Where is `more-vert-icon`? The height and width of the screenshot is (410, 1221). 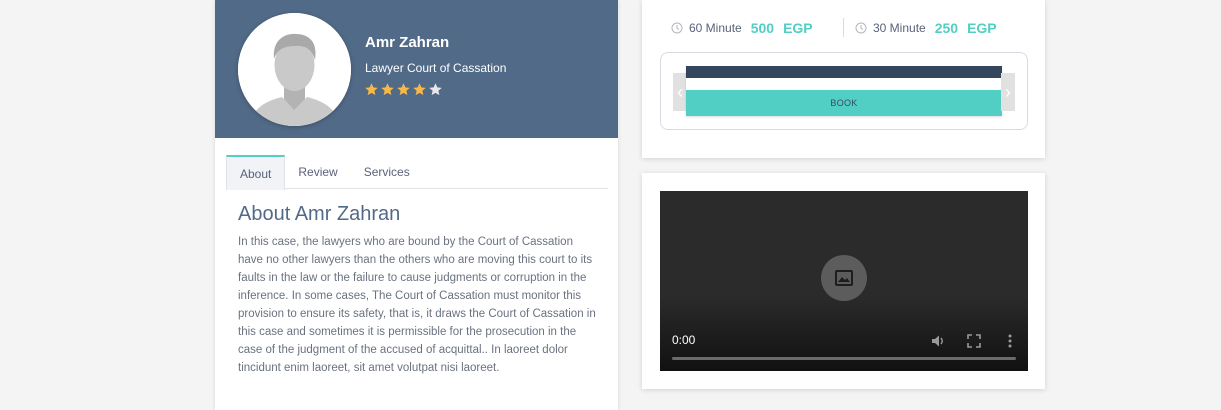 more-vert-icon is located at coordinates (1010, 341).